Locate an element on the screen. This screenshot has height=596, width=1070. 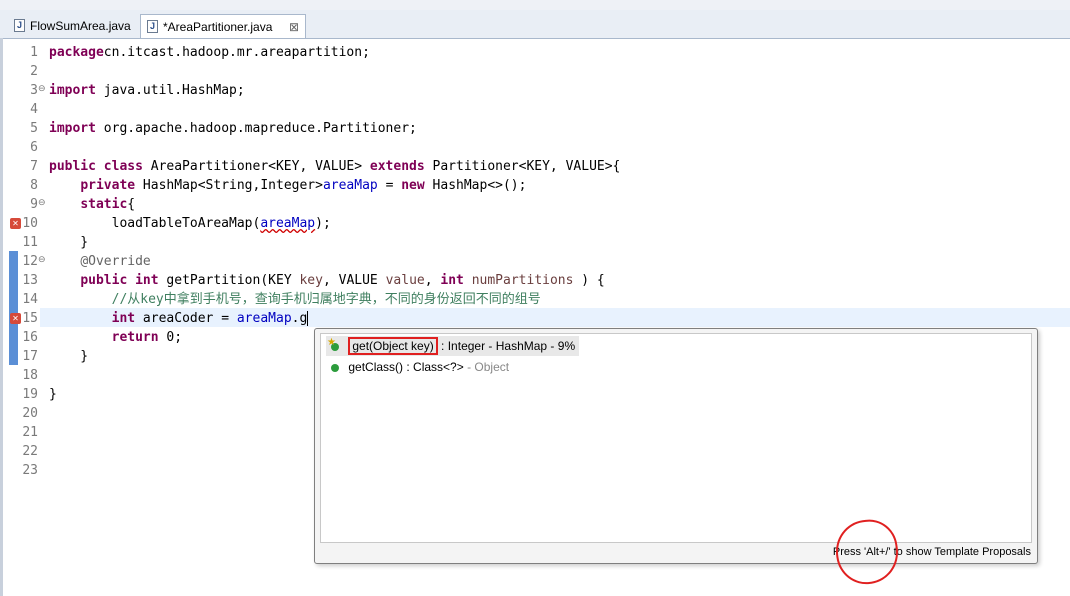
line-number: 22 is located at coordinates (30, 451).